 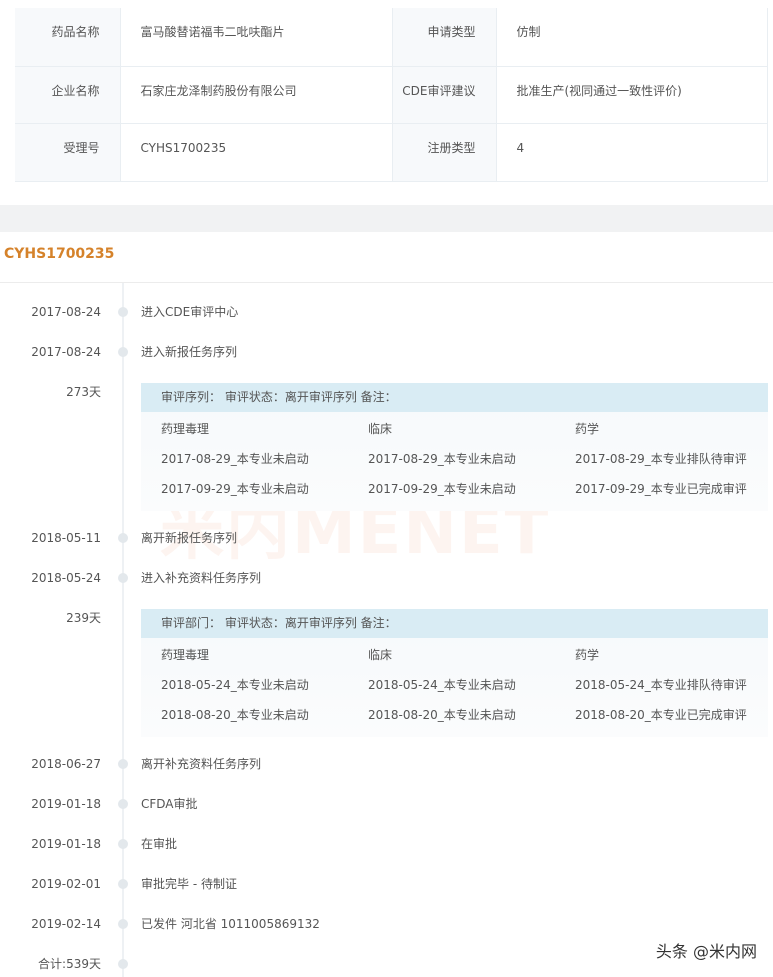 What do you see at coordinates (201, 578) in the screenshot?
I see `event-text: 进入补充资料任务序列` at bounding box center [201, 578].